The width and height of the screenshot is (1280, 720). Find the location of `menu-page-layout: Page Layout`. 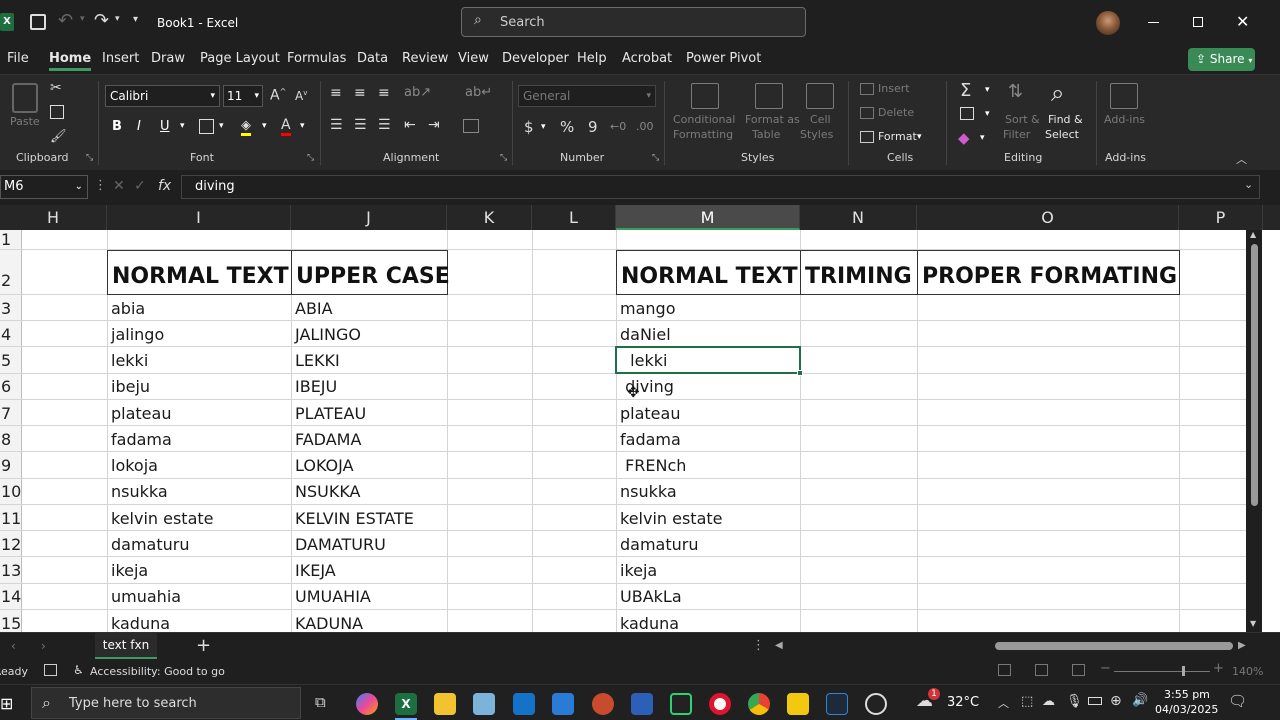

menu-page-layout: Page Layout is located at coordinates (240, 58).